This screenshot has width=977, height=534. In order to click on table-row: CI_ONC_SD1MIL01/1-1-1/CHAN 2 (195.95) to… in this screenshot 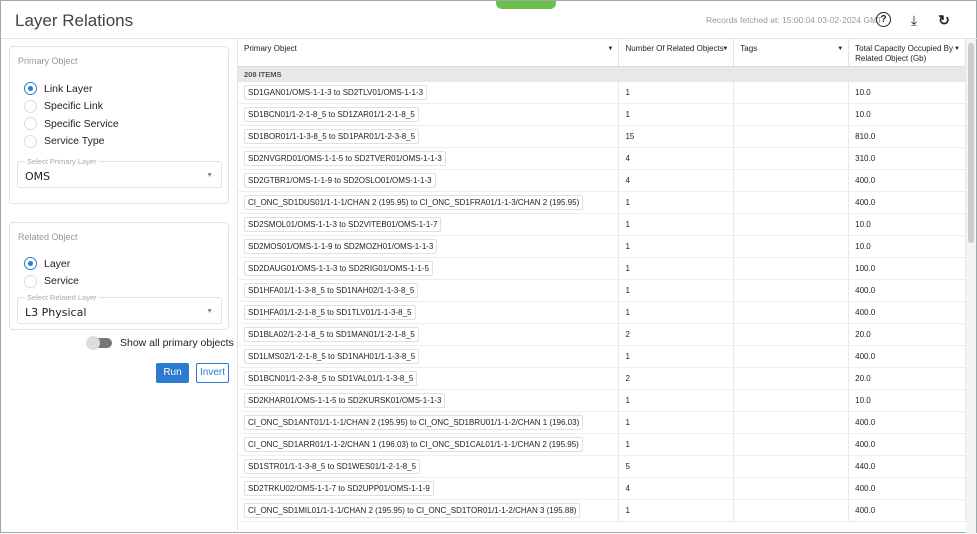, I will do `click(602, 510)`.